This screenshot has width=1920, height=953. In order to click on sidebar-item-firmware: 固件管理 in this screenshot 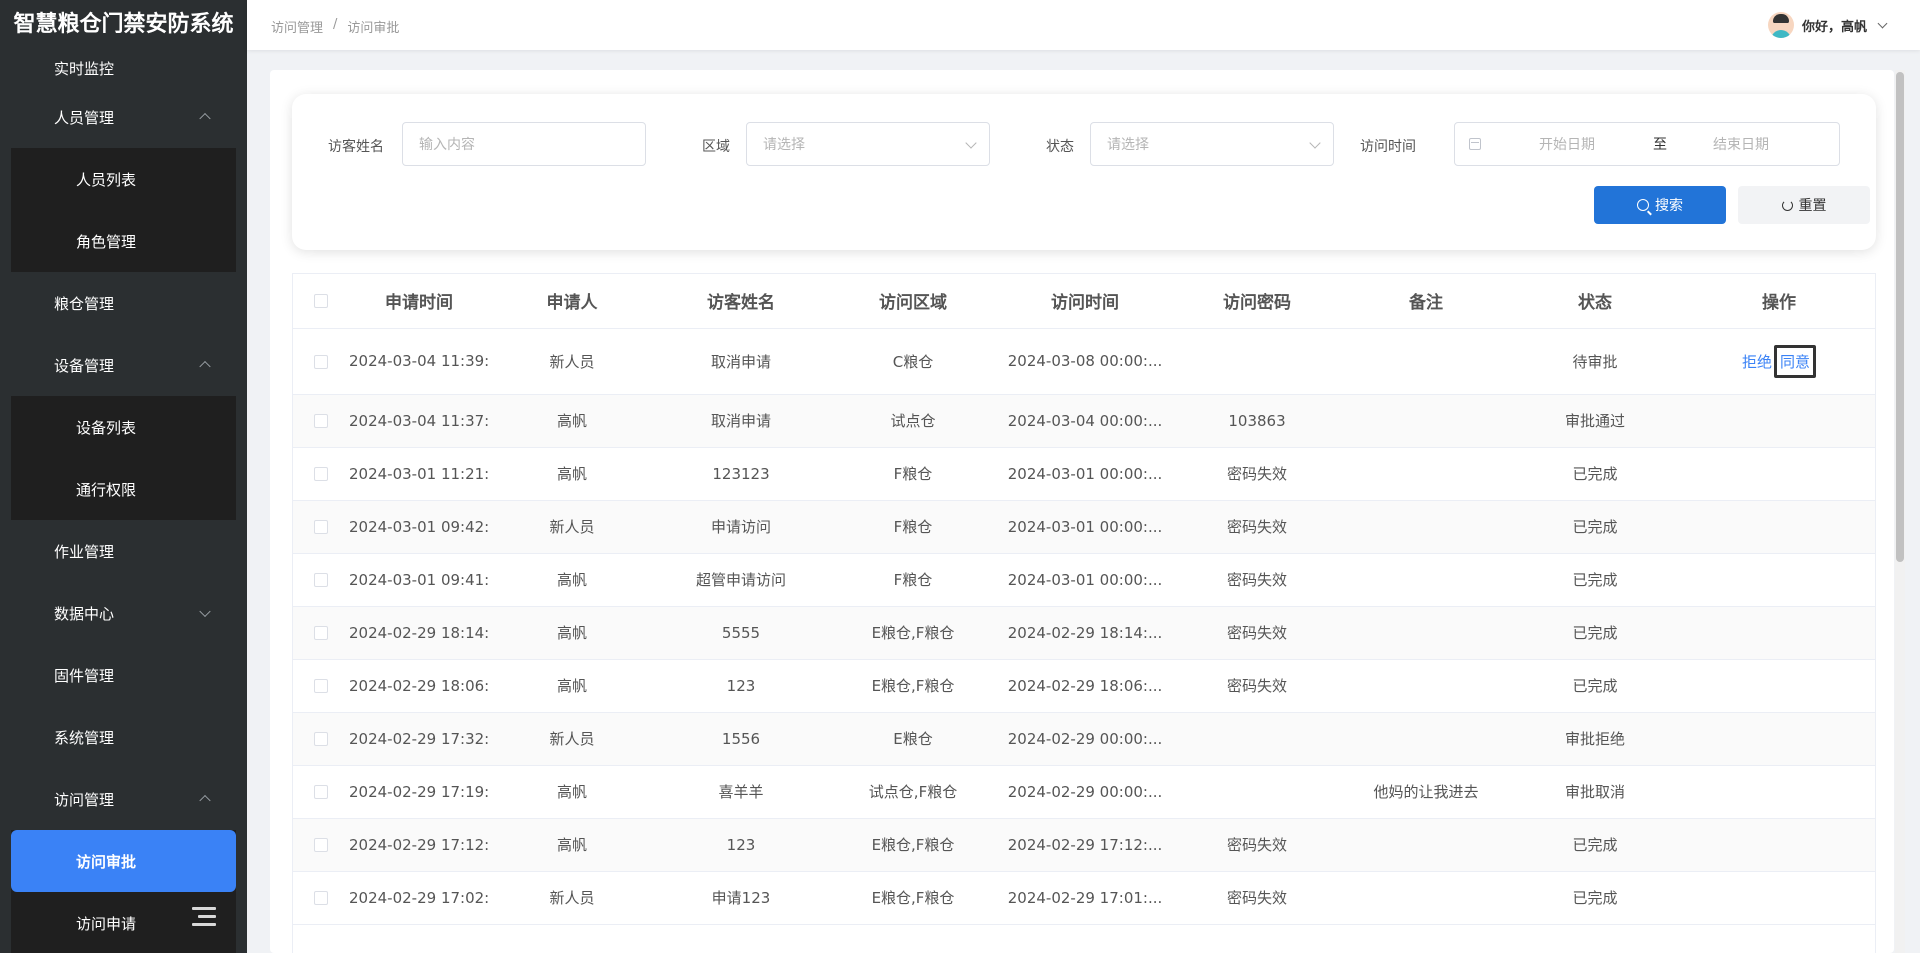, I will do `click(123, 675)`.